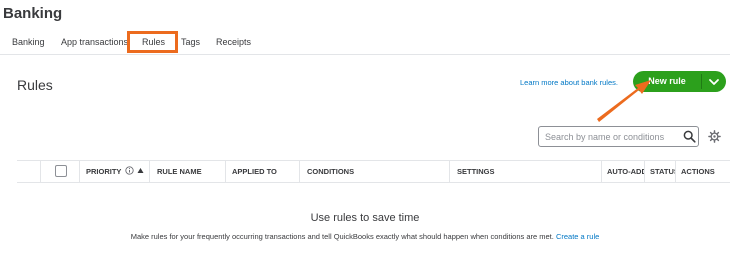 This screenshot has height=269, width=730. Describe the element at coordinates (140, 170) in the screenshot. I see `sort-up-icon` at that location.